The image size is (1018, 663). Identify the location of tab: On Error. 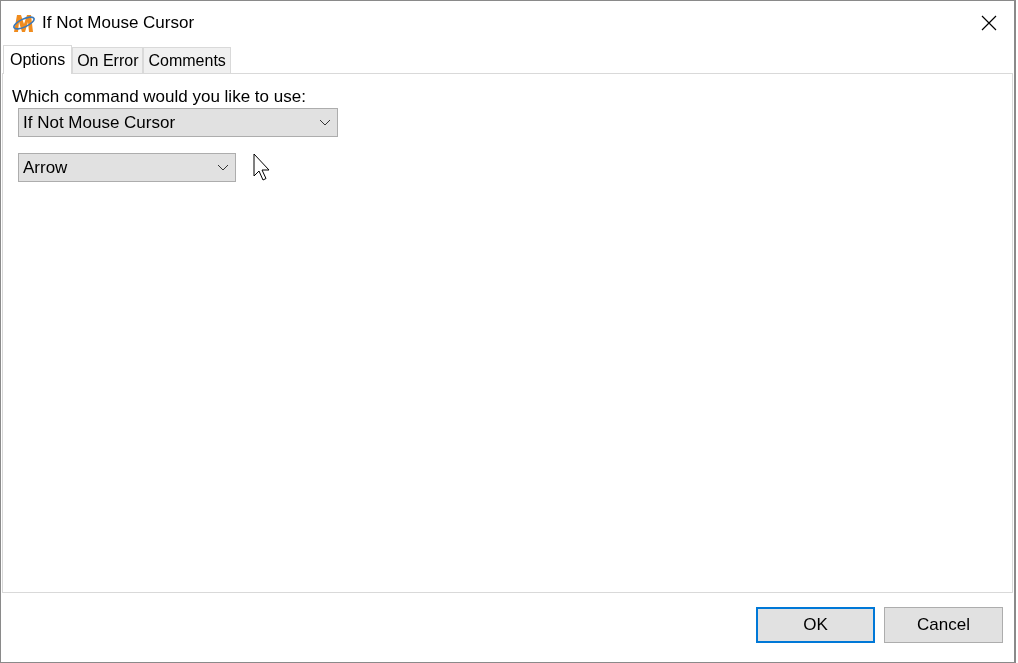
(108, 60).